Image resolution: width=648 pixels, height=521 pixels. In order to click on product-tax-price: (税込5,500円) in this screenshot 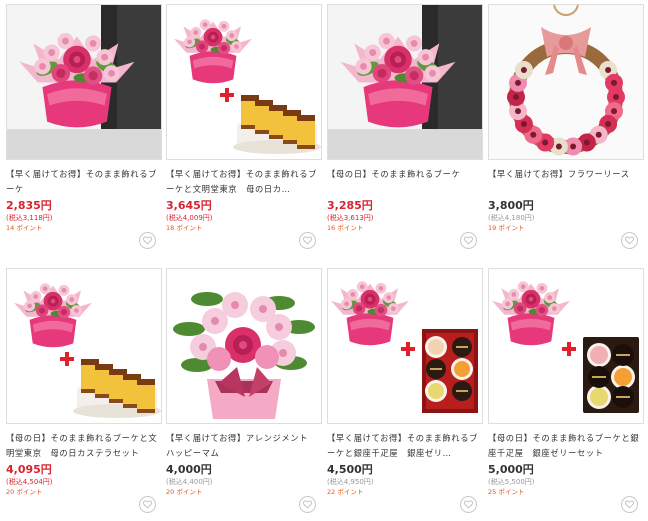, I will do `click(511, 482)`.